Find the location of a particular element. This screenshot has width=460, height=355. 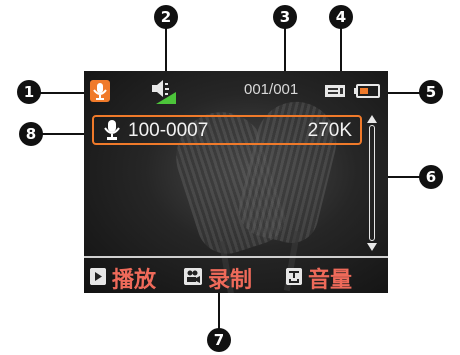

file-list-scrollbar is located at coordinates (372, 183).